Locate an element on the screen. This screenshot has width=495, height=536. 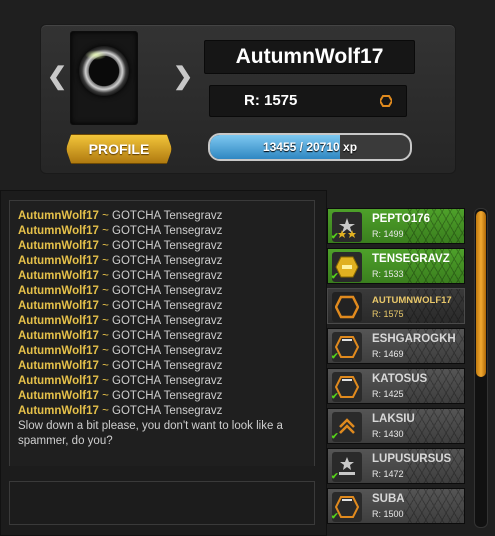
profile-button: PROFILE is located at coordinates (119, 149).